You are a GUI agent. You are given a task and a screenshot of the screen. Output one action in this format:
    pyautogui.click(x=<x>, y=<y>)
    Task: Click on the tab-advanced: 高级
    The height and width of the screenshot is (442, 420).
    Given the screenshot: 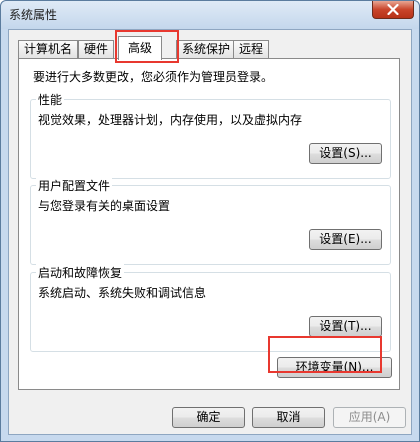 What is the action you would take?
    pyautogui.click(x=140, y=48)
    